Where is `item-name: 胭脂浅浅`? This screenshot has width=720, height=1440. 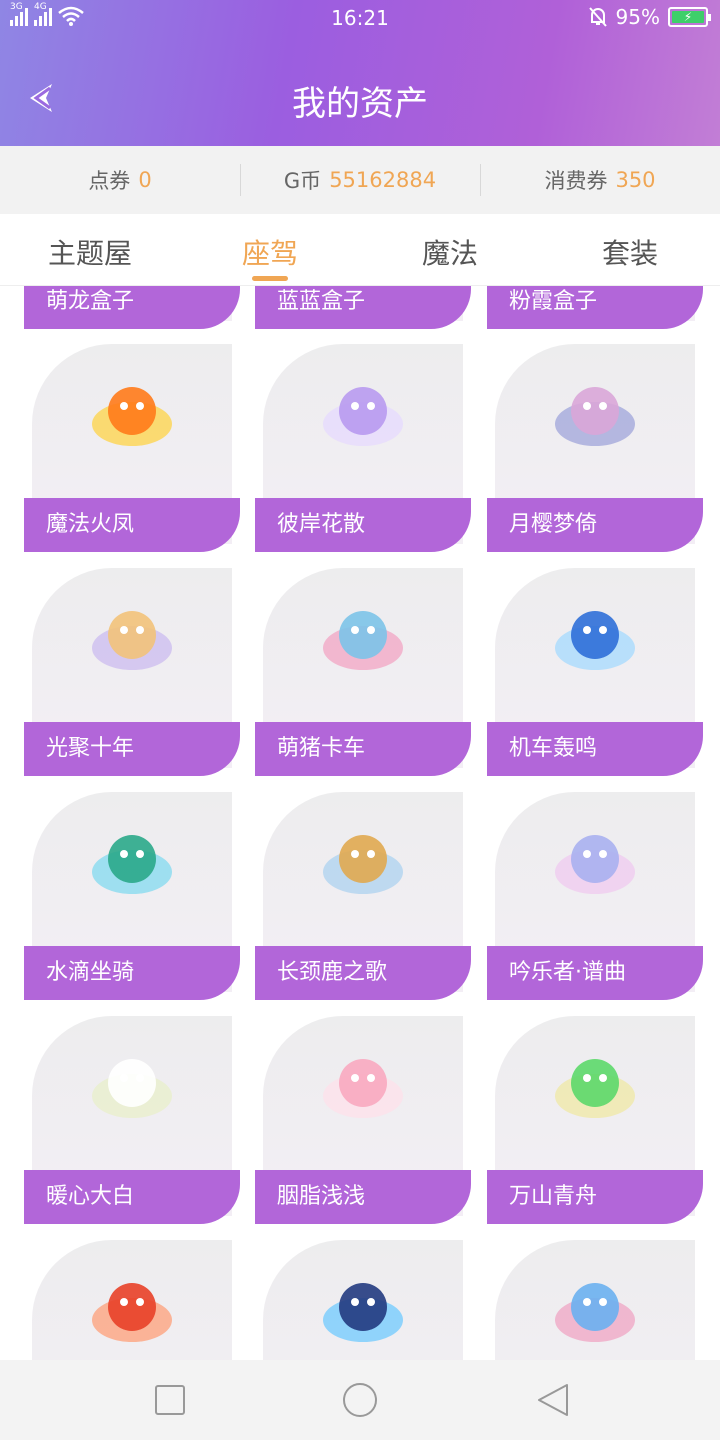 item-name: 胭脂浅浅 is located at coordinates (363, 1197).